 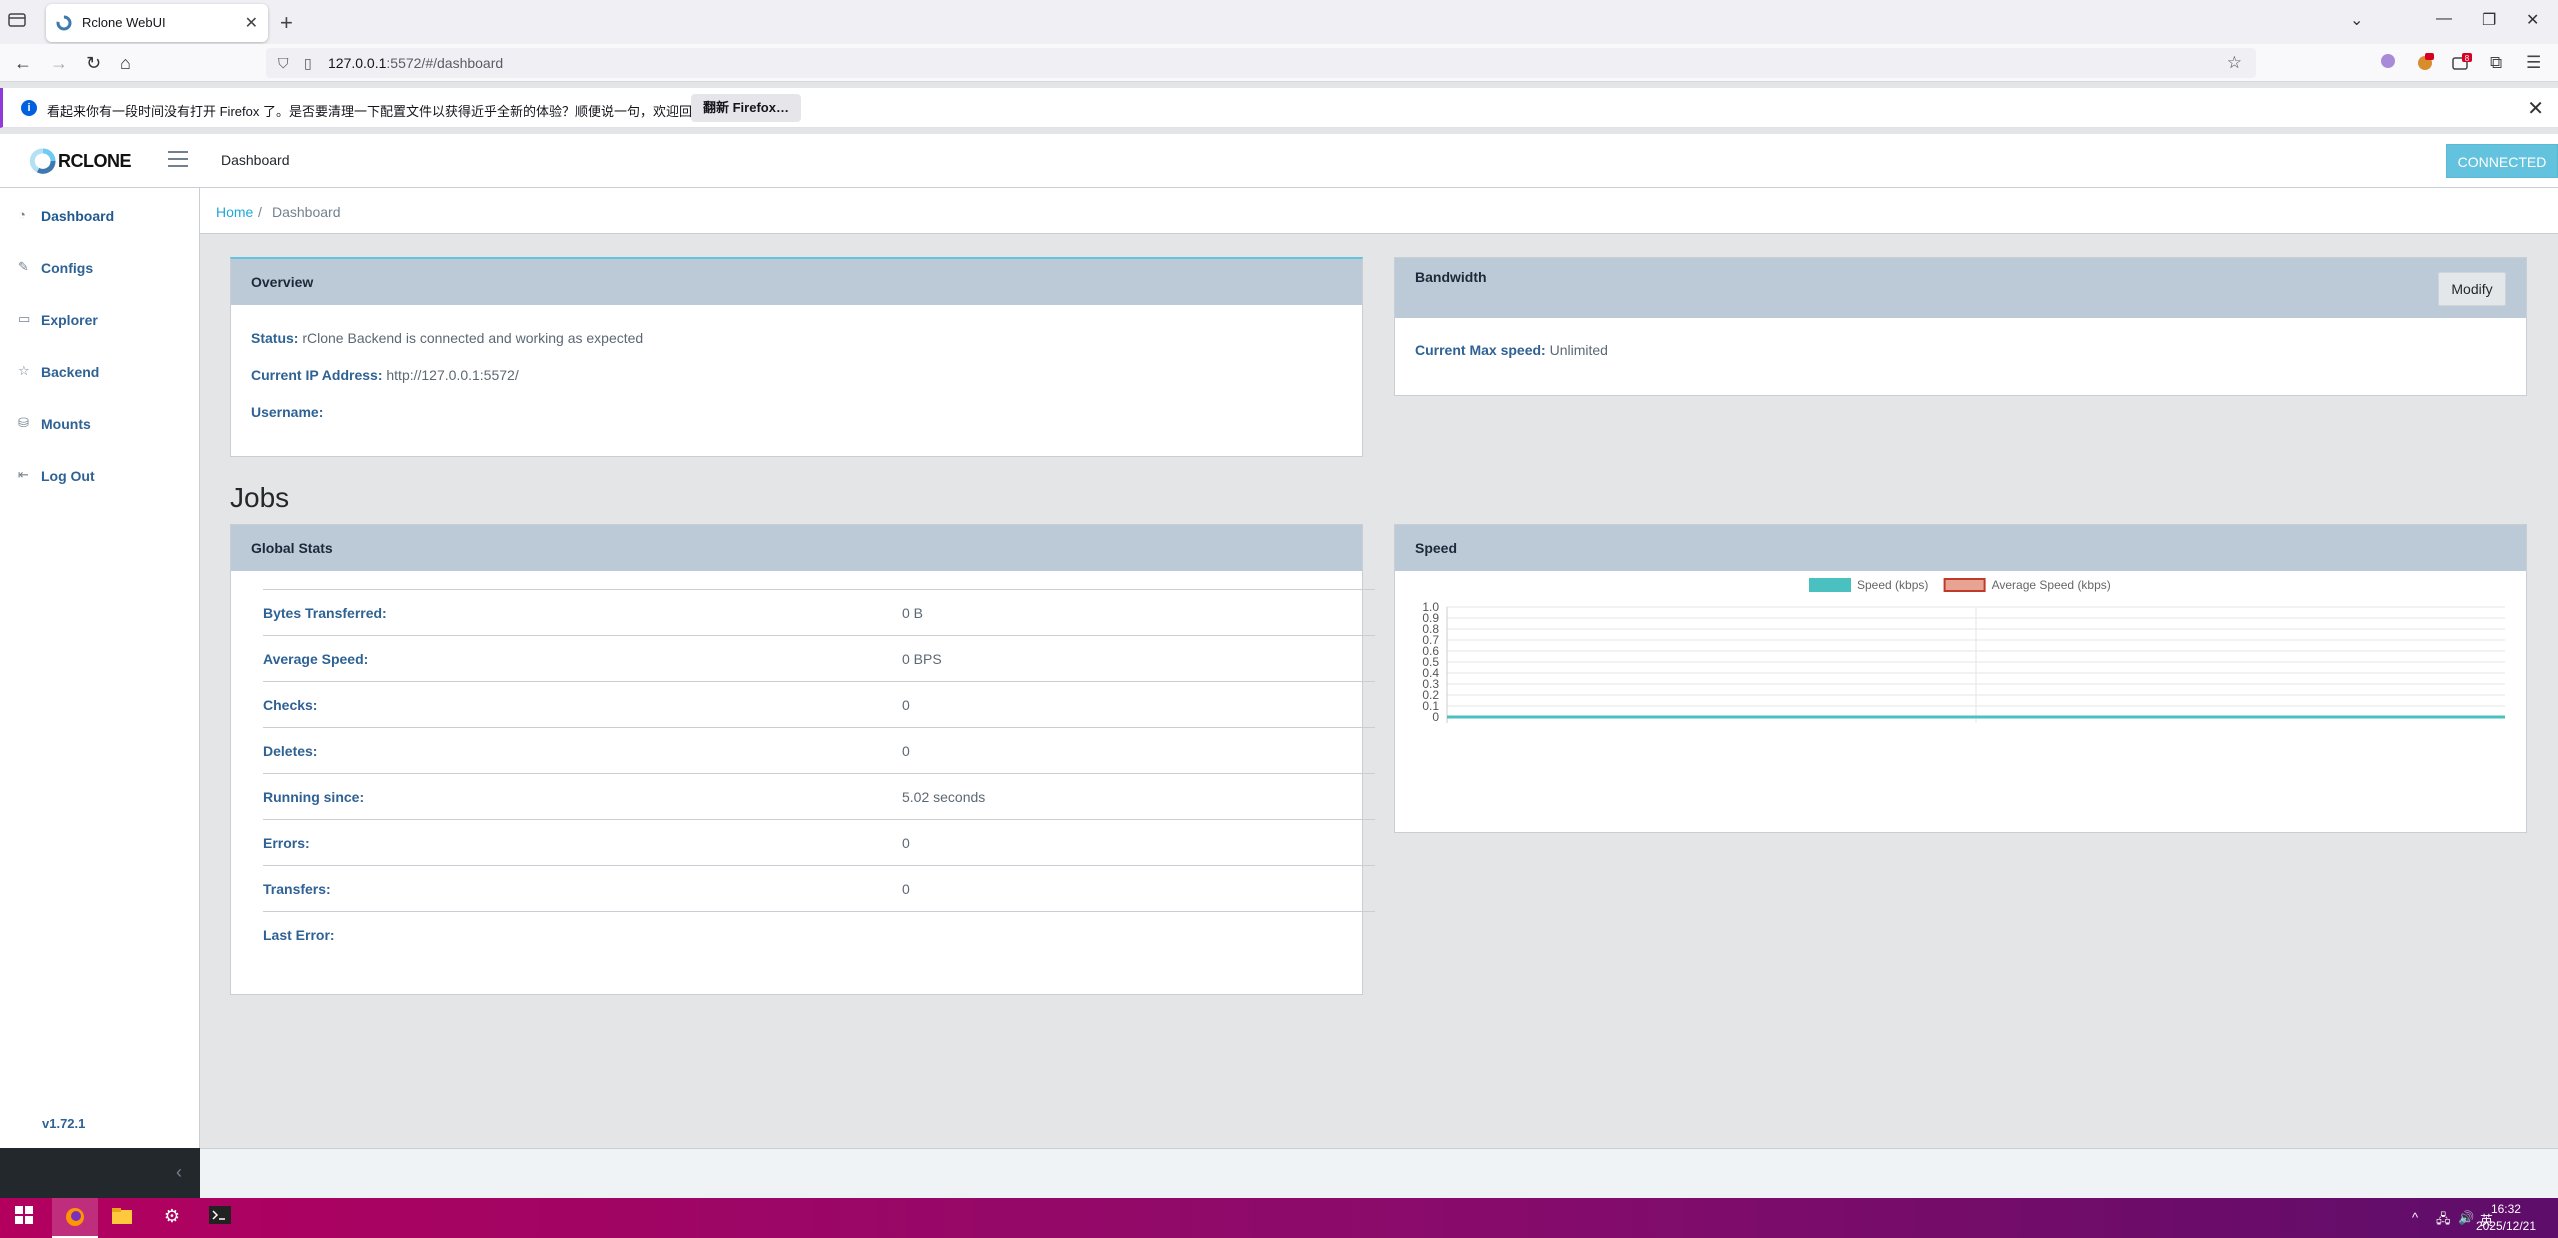 What do you see at coordinates (2425, 64) in the screenshot?
I see `extension-badge-icon` at bounding box center [2425, 64].